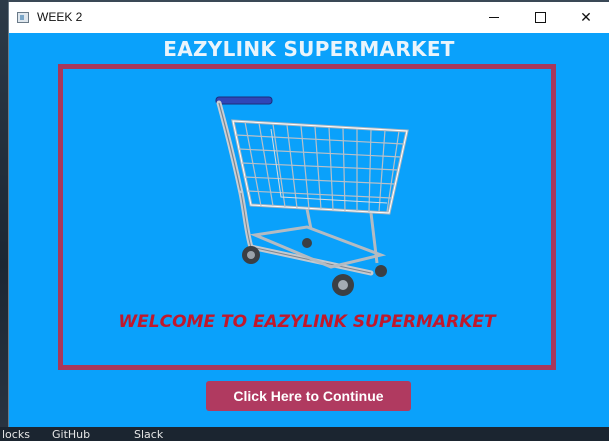 The image size is (609, 441). I want to click on close-button: ✕, so click(586, 17).